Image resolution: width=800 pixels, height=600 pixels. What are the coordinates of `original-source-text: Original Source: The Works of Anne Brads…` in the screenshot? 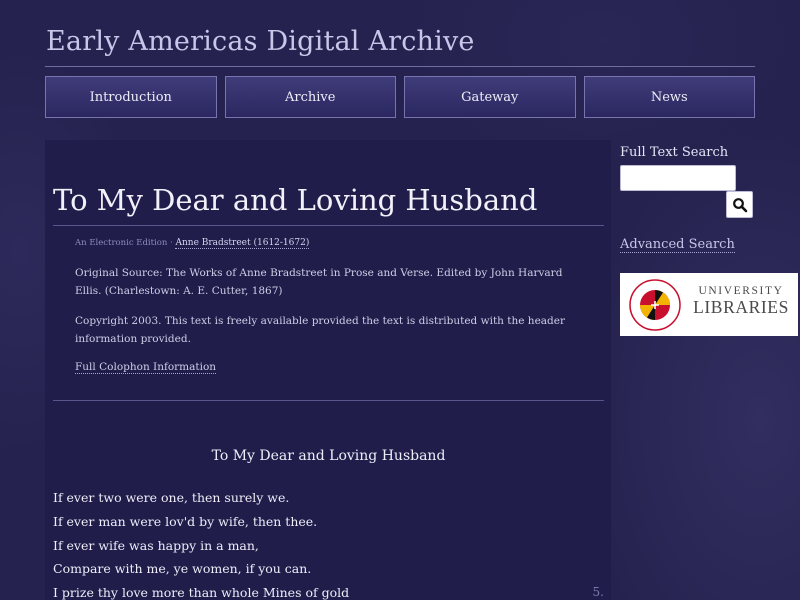 It's located at (319, 282).